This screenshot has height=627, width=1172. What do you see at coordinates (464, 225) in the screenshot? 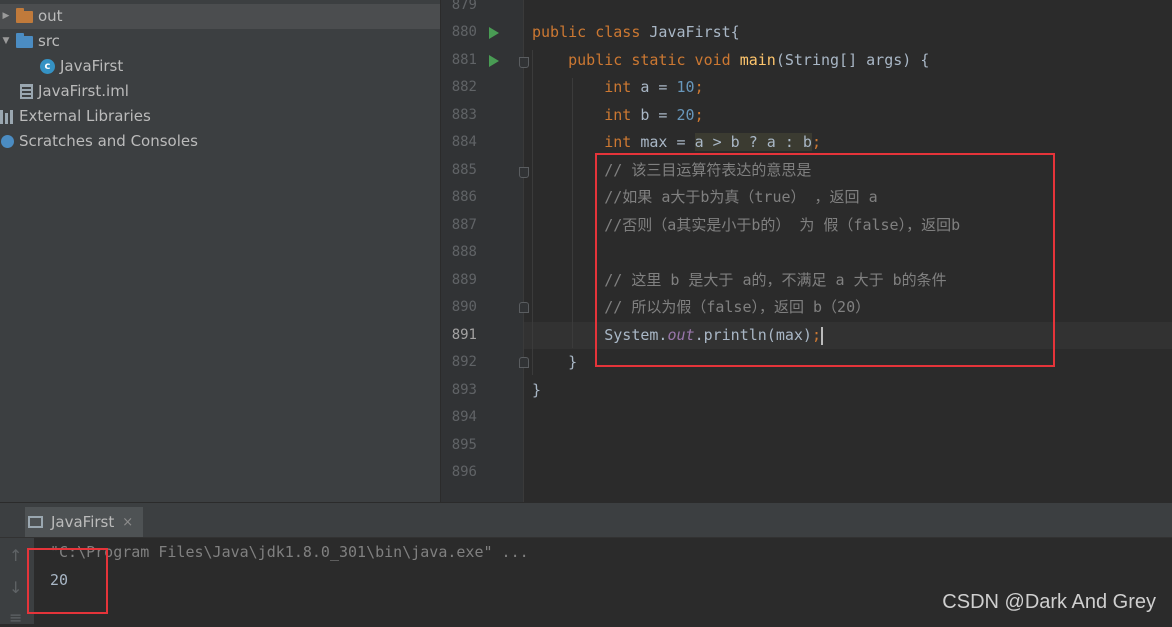
I see `line-number: 887` at bounding box center [464, 225].